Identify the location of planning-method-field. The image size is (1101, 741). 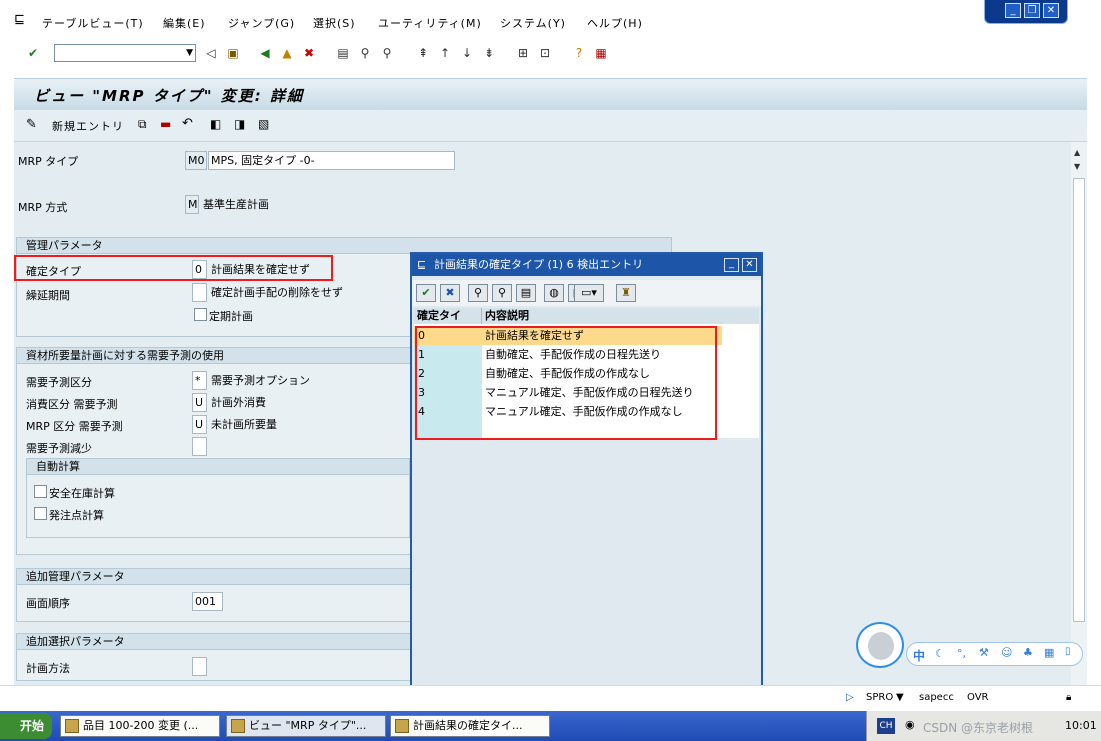
(199, 666).